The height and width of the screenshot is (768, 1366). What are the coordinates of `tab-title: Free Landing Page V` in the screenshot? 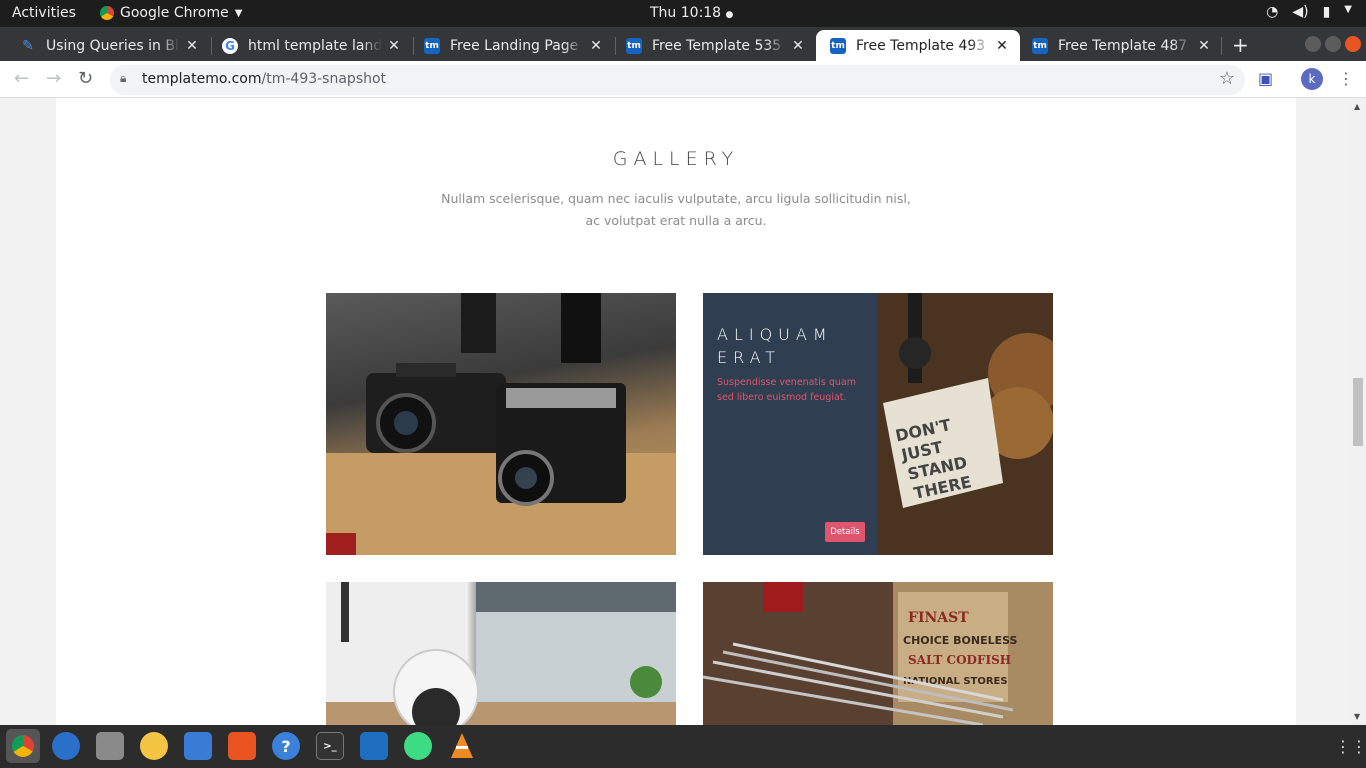 It's located at (517, 45).